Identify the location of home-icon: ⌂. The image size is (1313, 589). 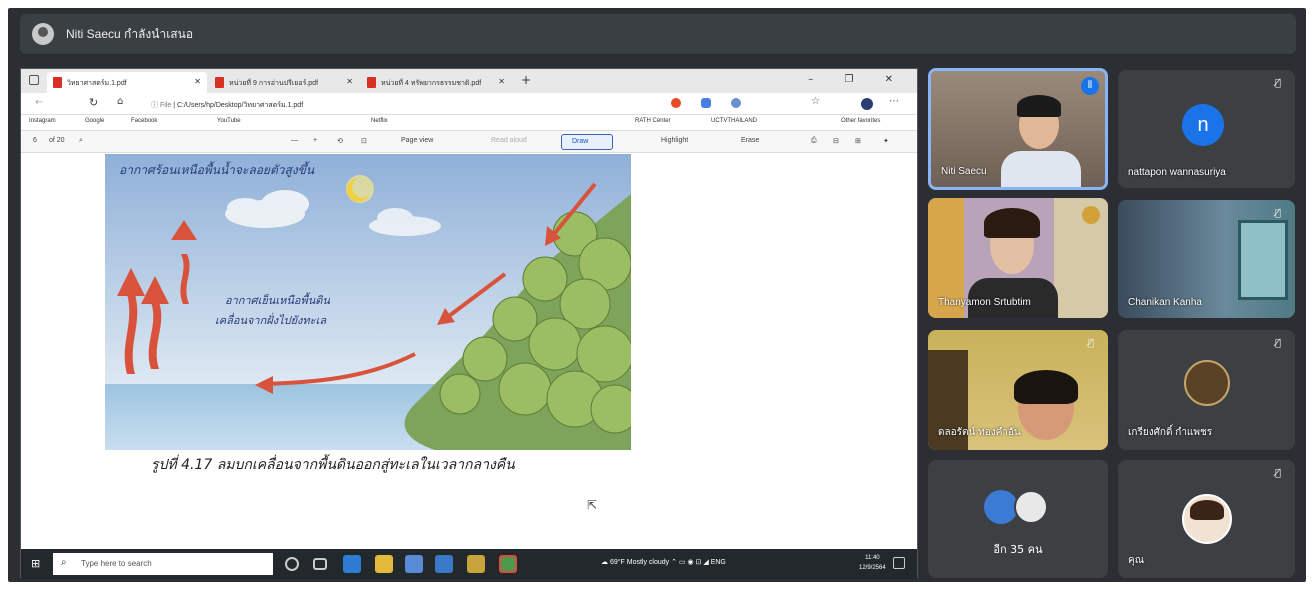
(120, 101).